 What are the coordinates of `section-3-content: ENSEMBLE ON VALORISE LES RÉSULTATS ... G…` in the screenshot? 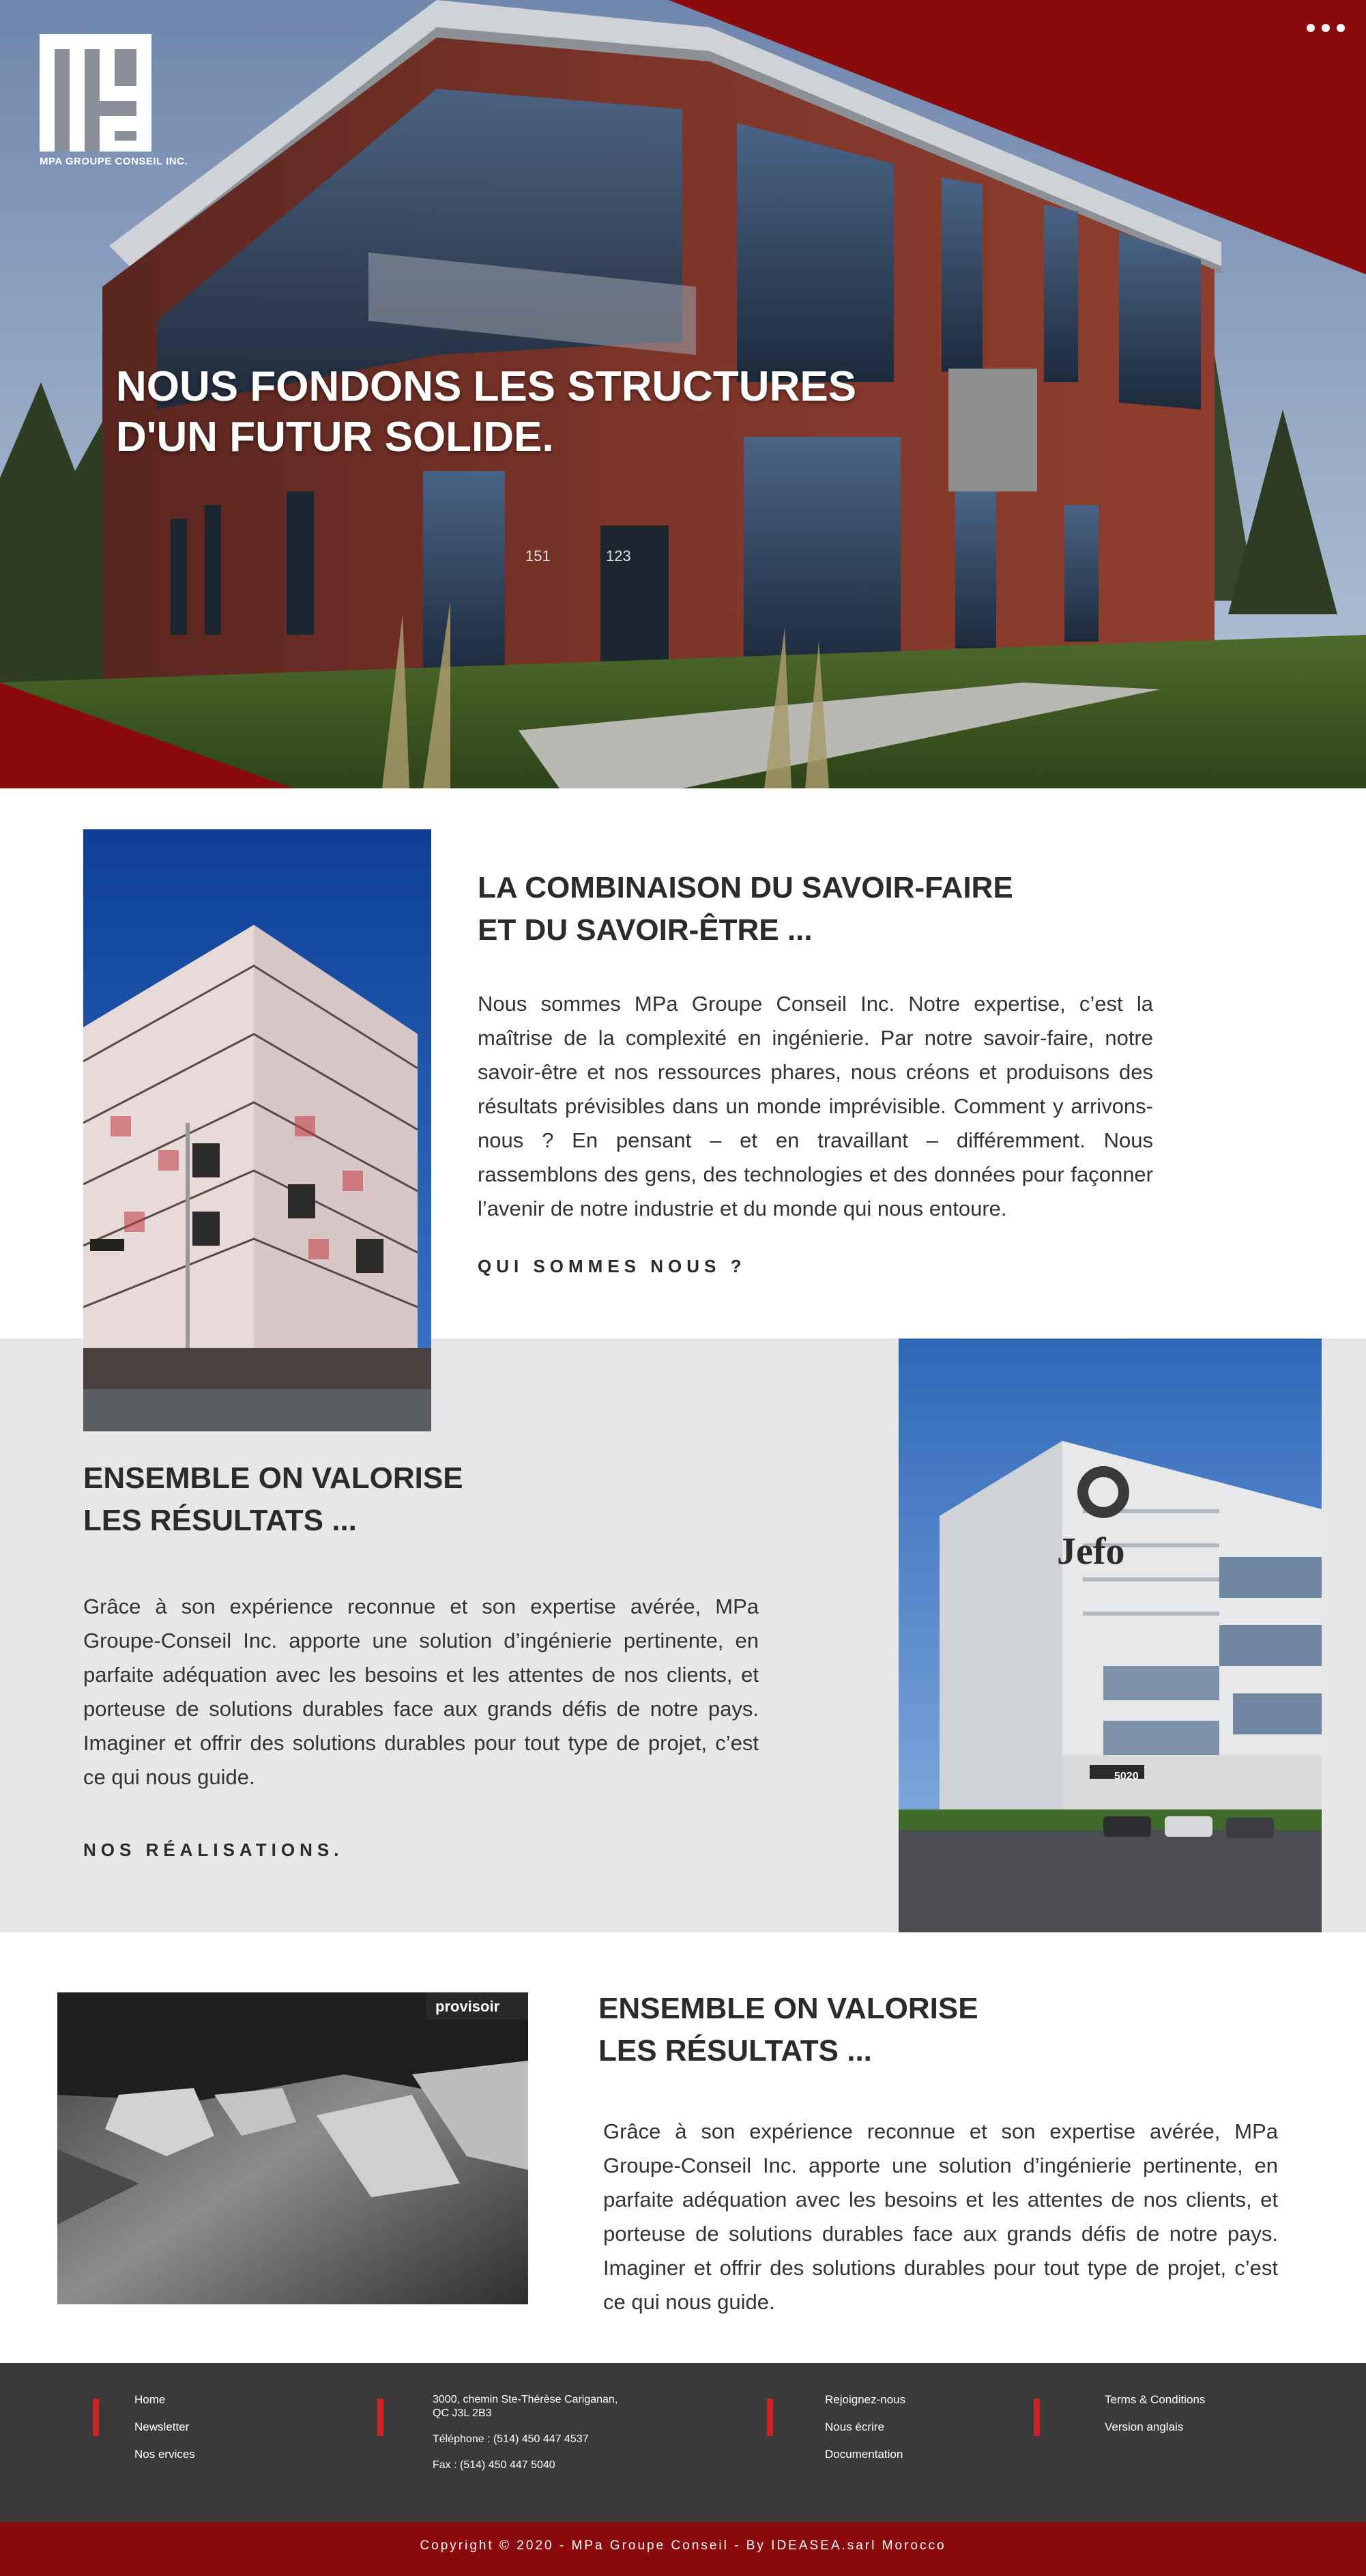 It's located at (938, 2153).